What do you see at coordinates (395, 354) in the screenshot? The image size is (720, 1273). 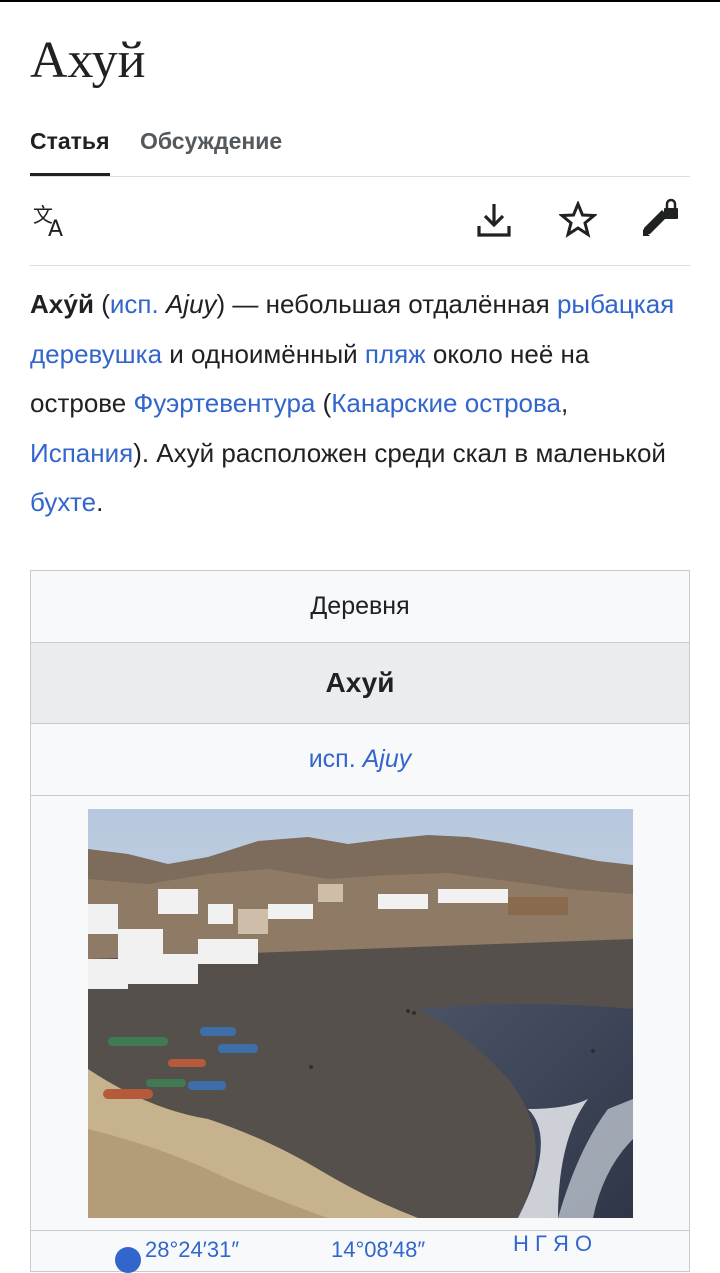 I see `link-beach: пляж` at bounding box center [395, 354].